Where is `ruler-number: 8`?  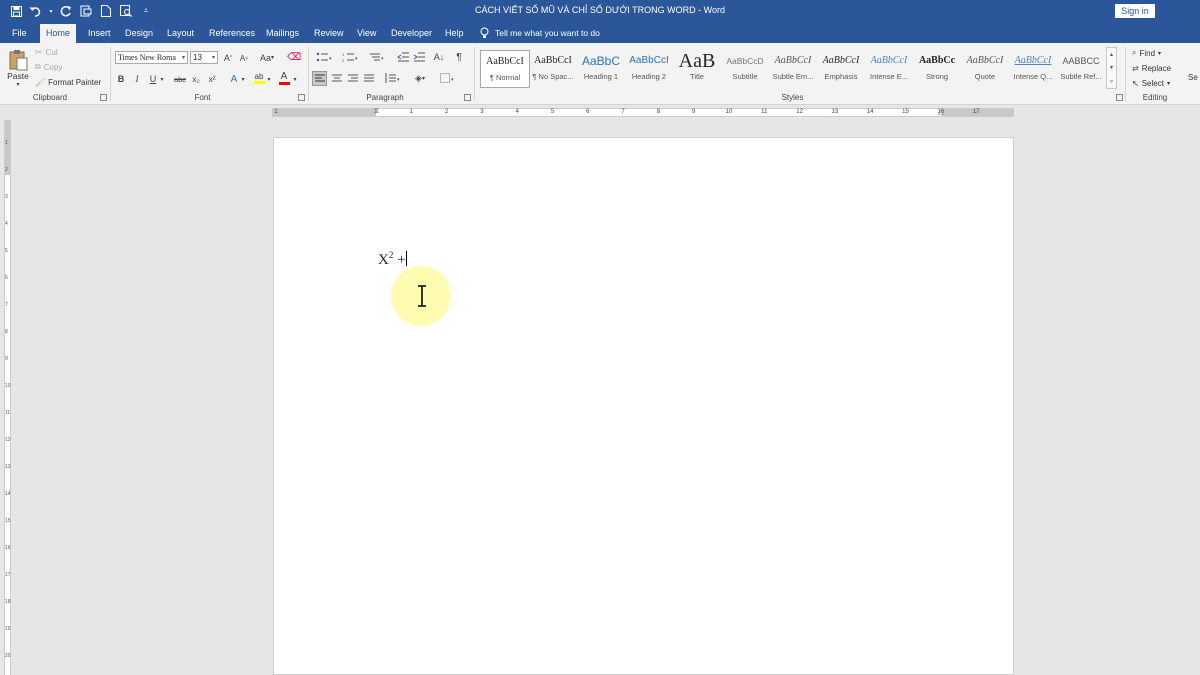
ruler-number: 8 is located at coordinates (658, 112).